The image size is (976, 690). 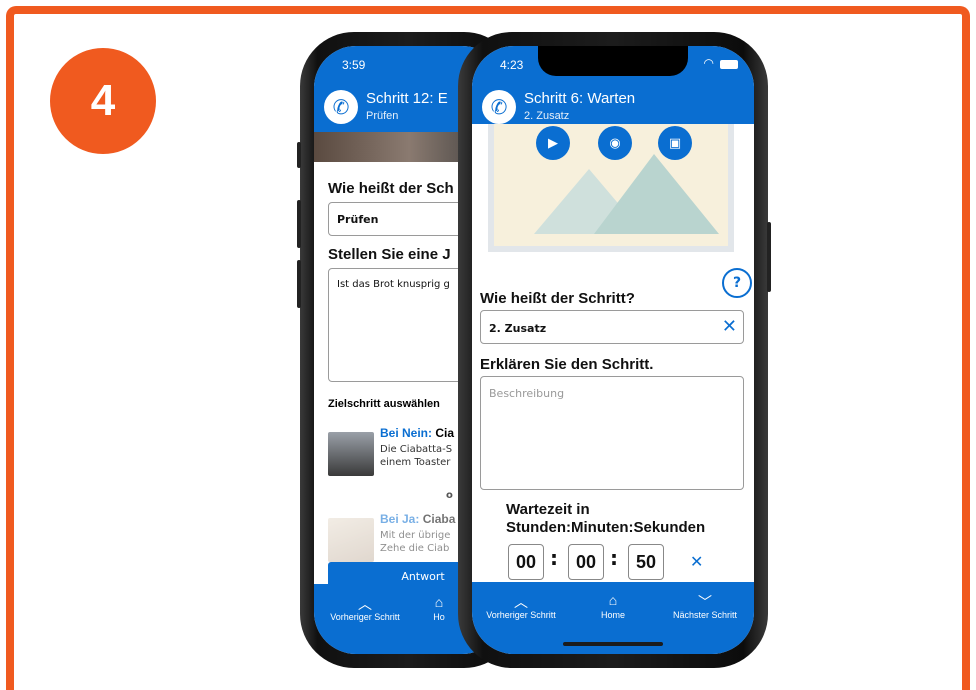 I want to click on option-yes-line2: Zehe die Ciab, so click(x=415, y=548).